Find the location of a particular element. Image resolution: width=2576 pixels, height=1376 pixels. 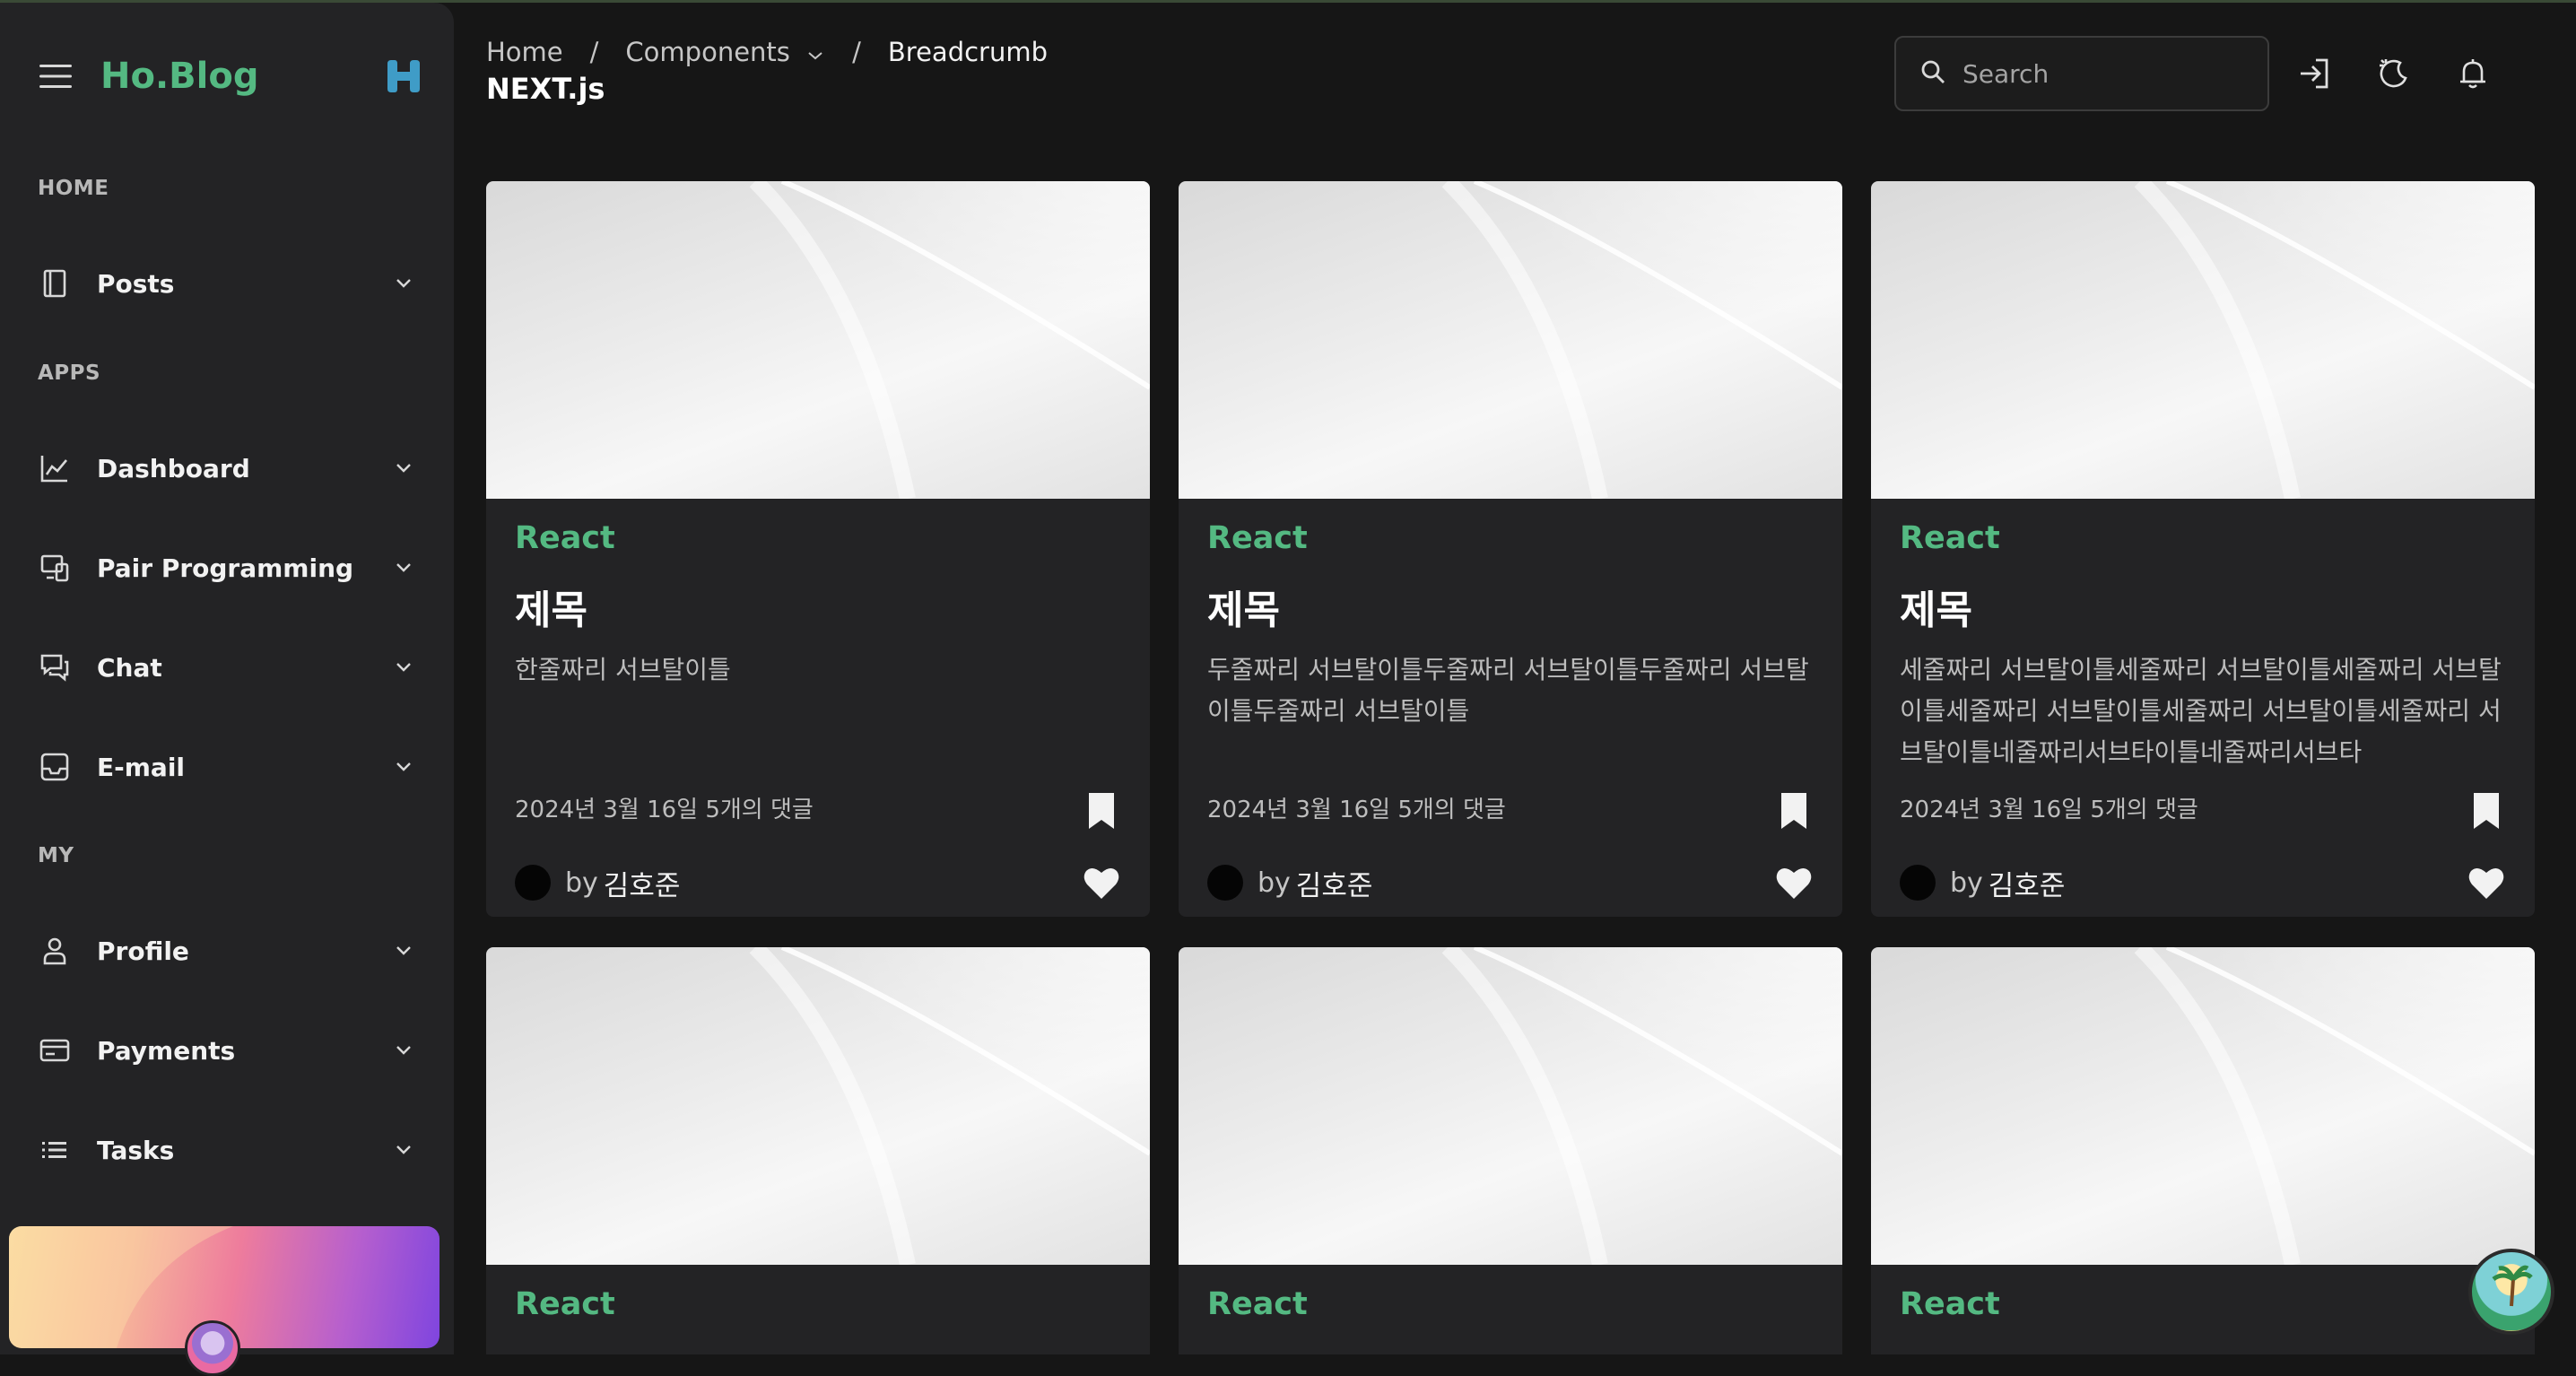

credit-card-icon is located at coordinates (55, 1050).